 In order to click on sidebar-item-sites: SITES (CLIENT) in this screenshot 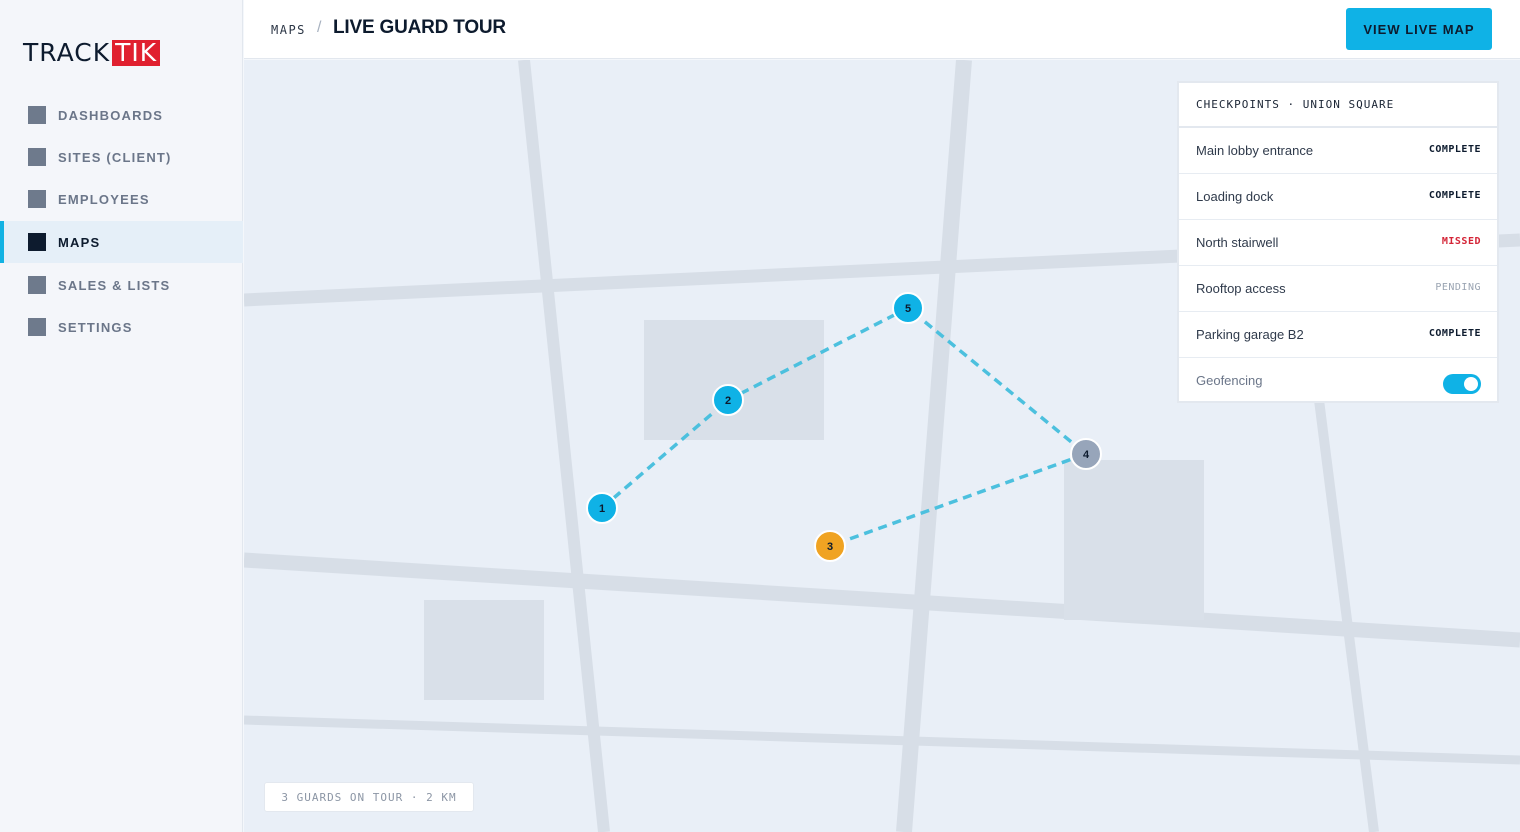, I will do `click(121, 157)`.